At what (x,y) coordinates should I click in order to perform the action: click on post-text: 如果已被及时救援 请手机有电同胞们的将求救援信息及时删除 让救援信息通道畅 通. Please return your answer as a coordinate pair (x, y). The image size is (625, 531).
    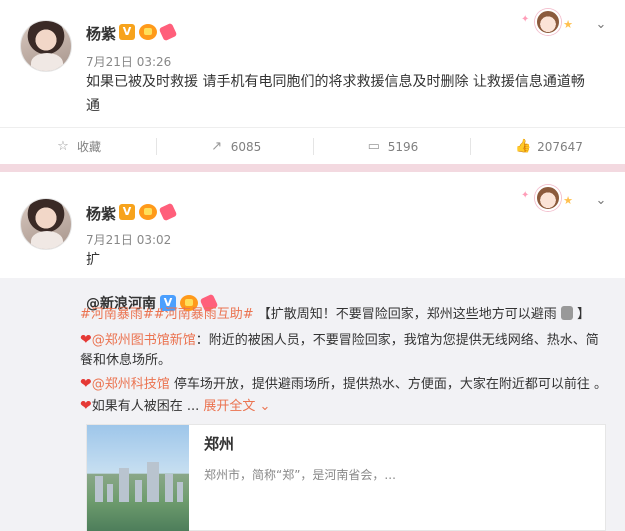
    Looking at the image, I should click on (335, 94).